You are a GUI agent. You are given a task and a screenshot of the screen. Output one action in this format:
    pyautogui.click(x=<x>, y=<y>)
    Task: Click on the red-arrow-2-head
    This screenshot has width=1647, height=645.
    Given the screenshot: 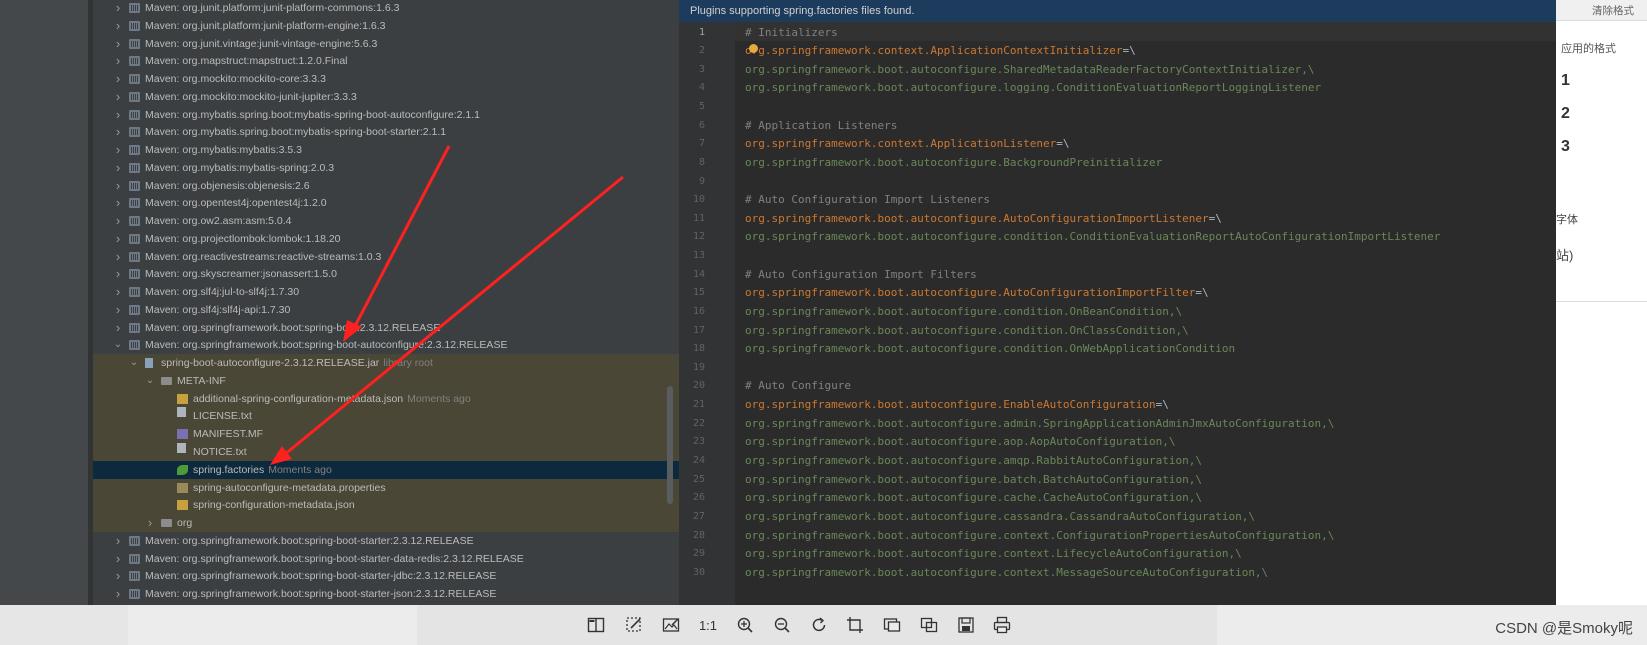 What is the action you would take?
    pyautogui.click(x=281, y=455)
    